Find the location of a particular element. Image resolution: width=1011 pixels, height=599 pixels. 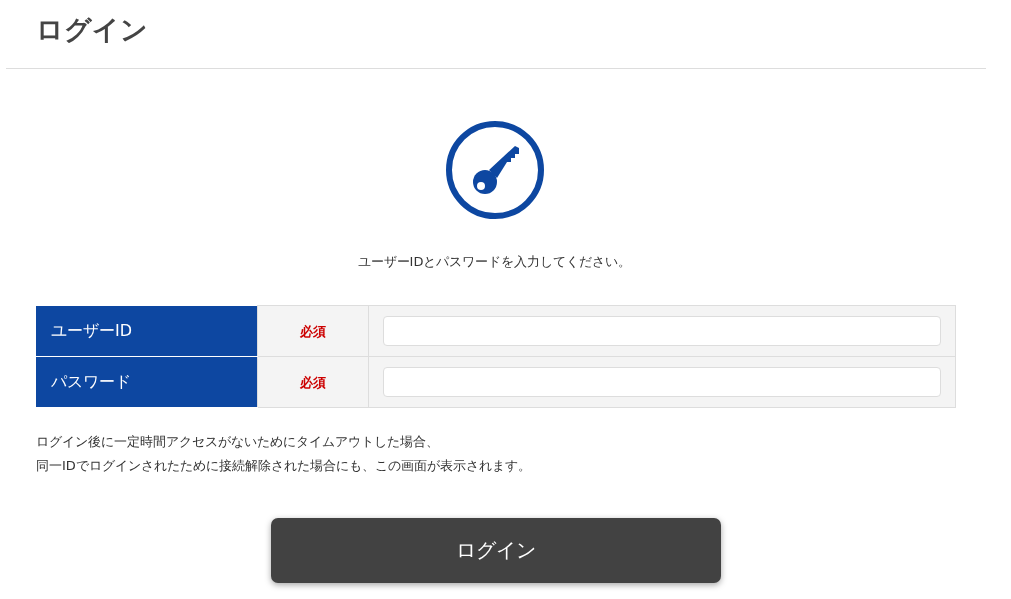

note-text: ログイン後に一定時間アクセスがないためにタイムアウトした場合、 is located at coordinates (238, 442).